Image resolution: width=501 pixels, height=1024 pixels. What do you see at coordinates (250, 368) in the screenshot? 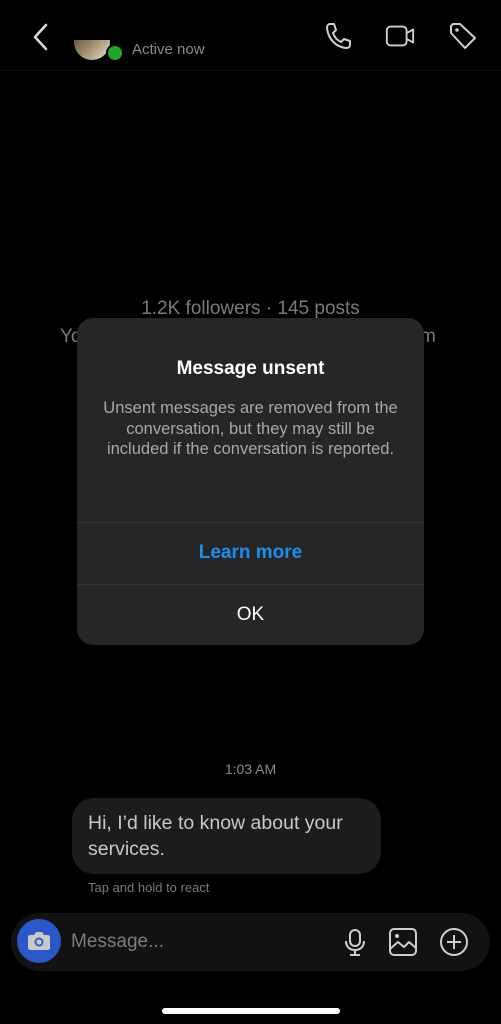
I see `dialog-title: Message unsent` at bounding box center [250, 368].